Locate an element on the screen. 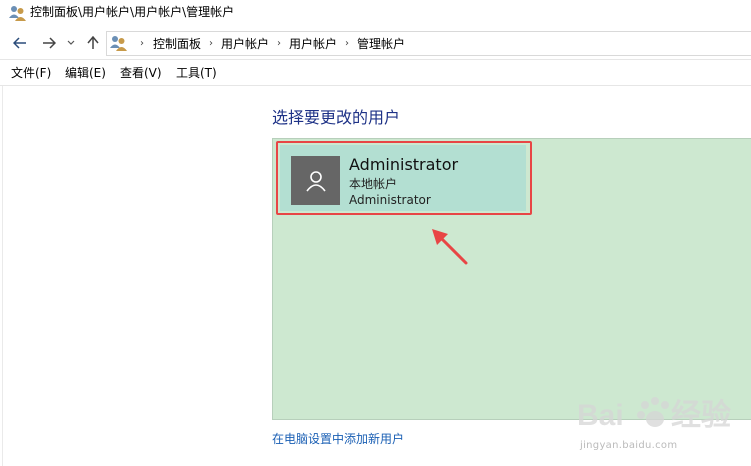  breadcrumb: › 控制面板 › 用户帐户 › 用户帐户 › 管理帐户 is located at coordinates (268, 43).